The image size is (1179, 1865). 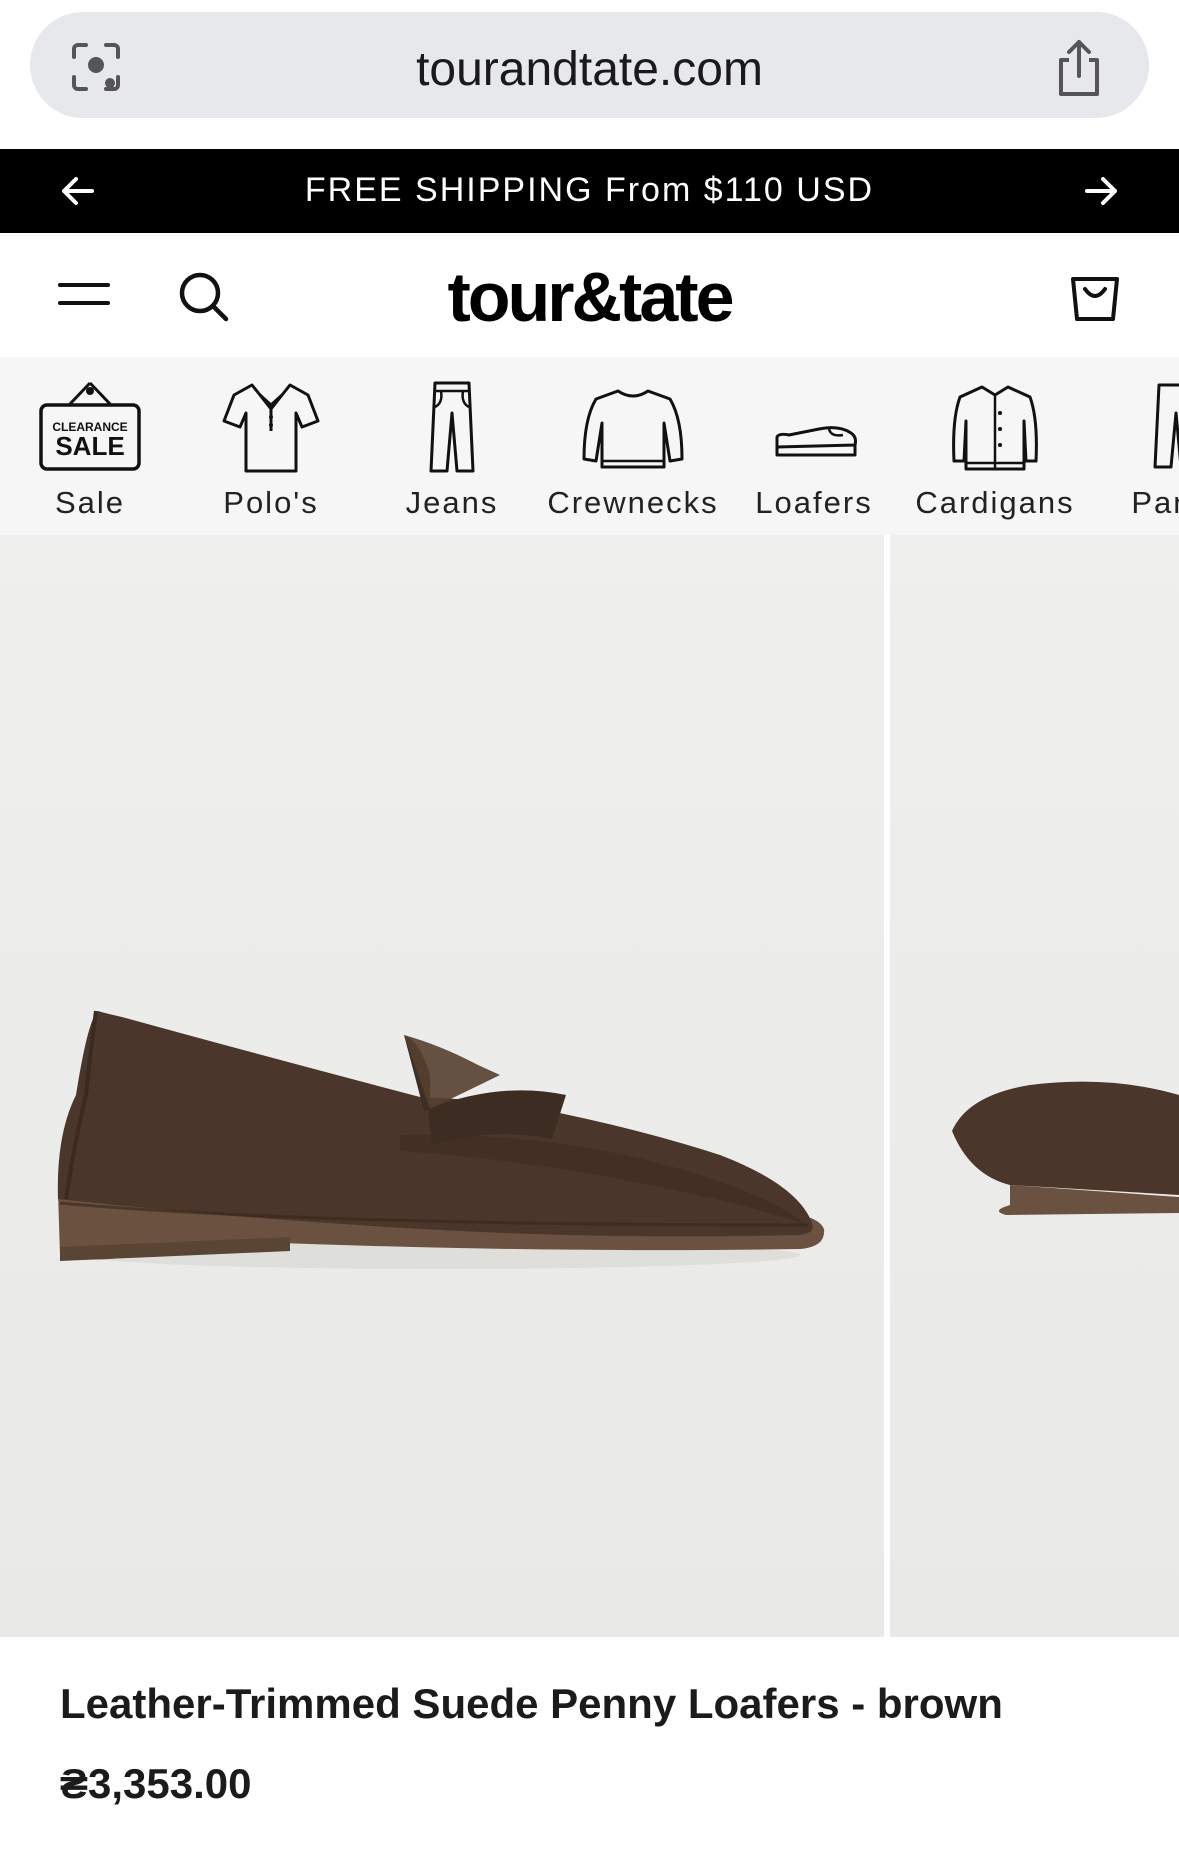 I want to click on site-logo: tour&tate, so click(x=589, y=297).